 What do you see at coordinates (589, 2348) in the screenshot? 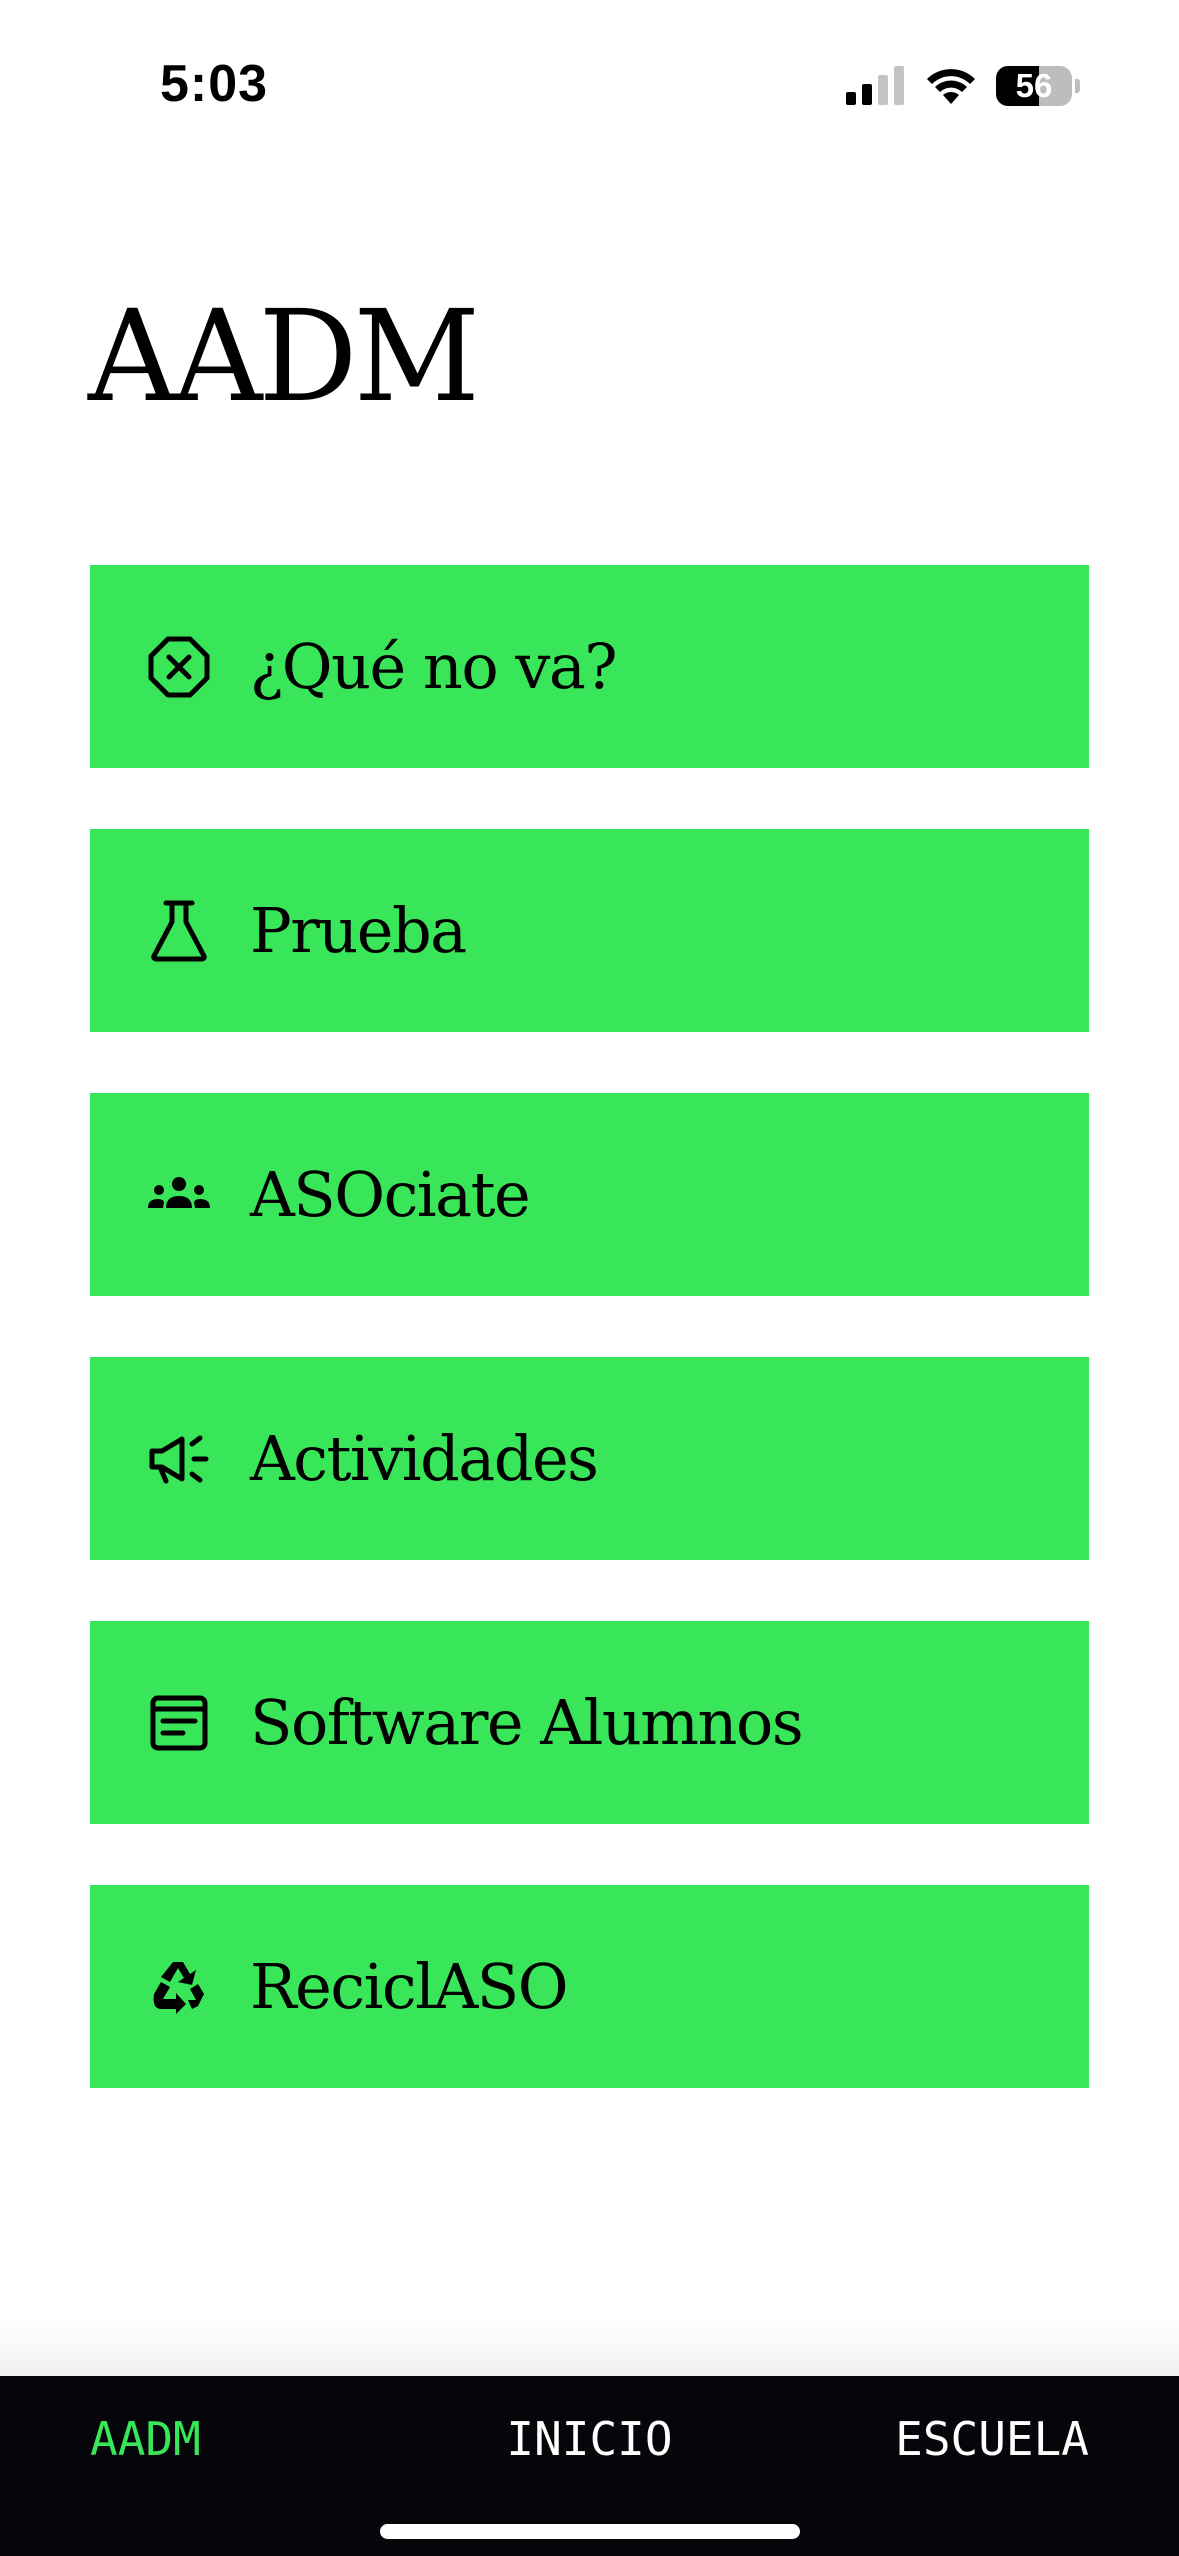
I see `tab-bar-shadow` at bounding box center [589, 2348].